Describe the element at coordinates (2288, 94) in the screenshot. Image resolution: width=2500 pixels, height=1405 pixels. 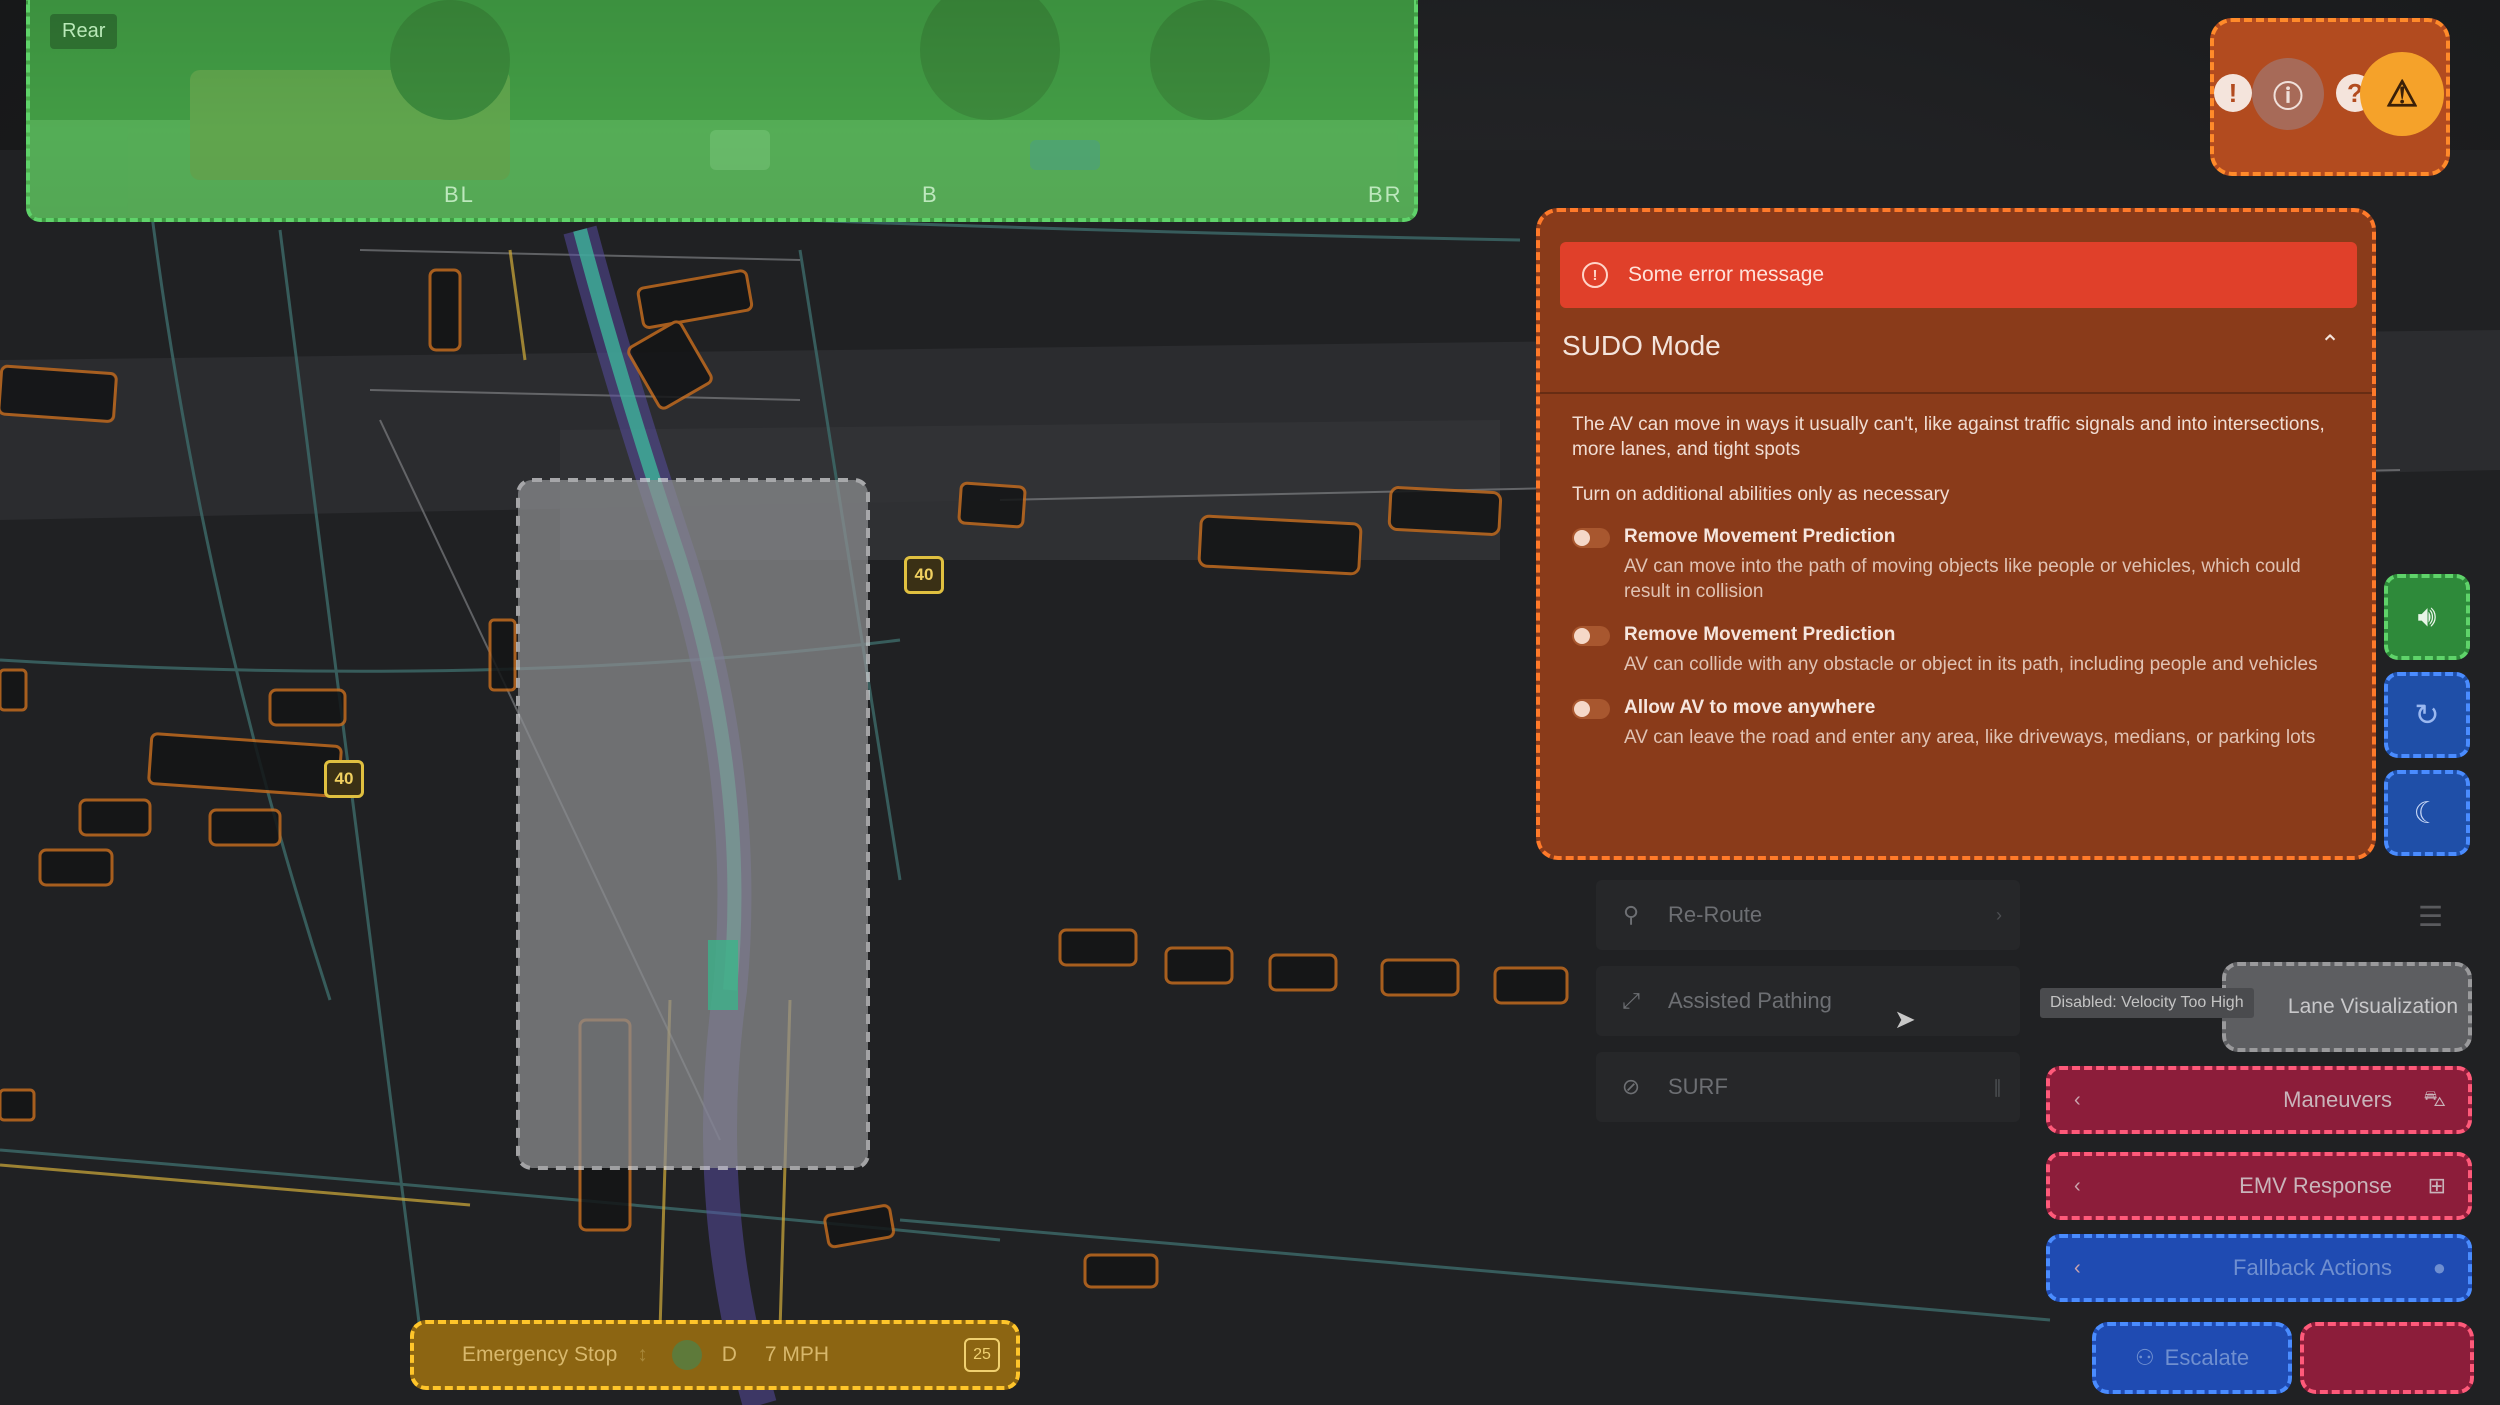
I see `exclamation-circle-icon: ⓘ` at that location.